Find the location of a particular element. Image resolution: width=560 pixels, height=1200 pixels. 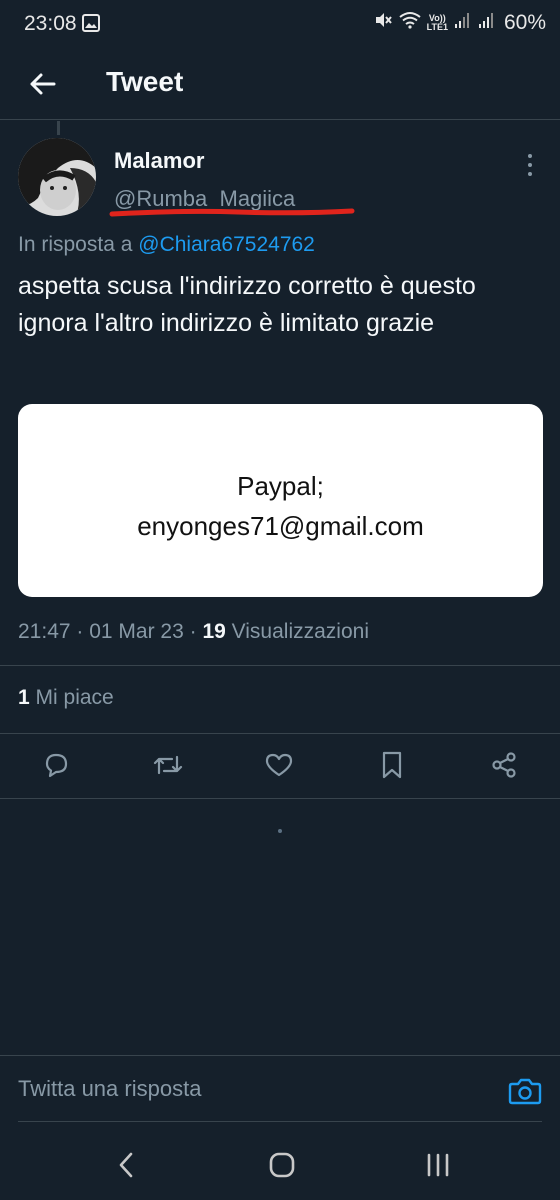

arrow-left-icon is located at coordinates (43, 84).